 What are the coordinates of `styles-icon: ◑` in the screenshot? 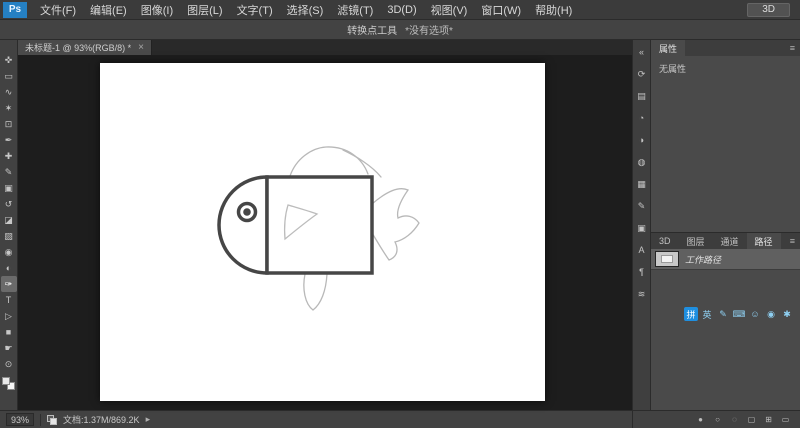 It's located at (642, 140).